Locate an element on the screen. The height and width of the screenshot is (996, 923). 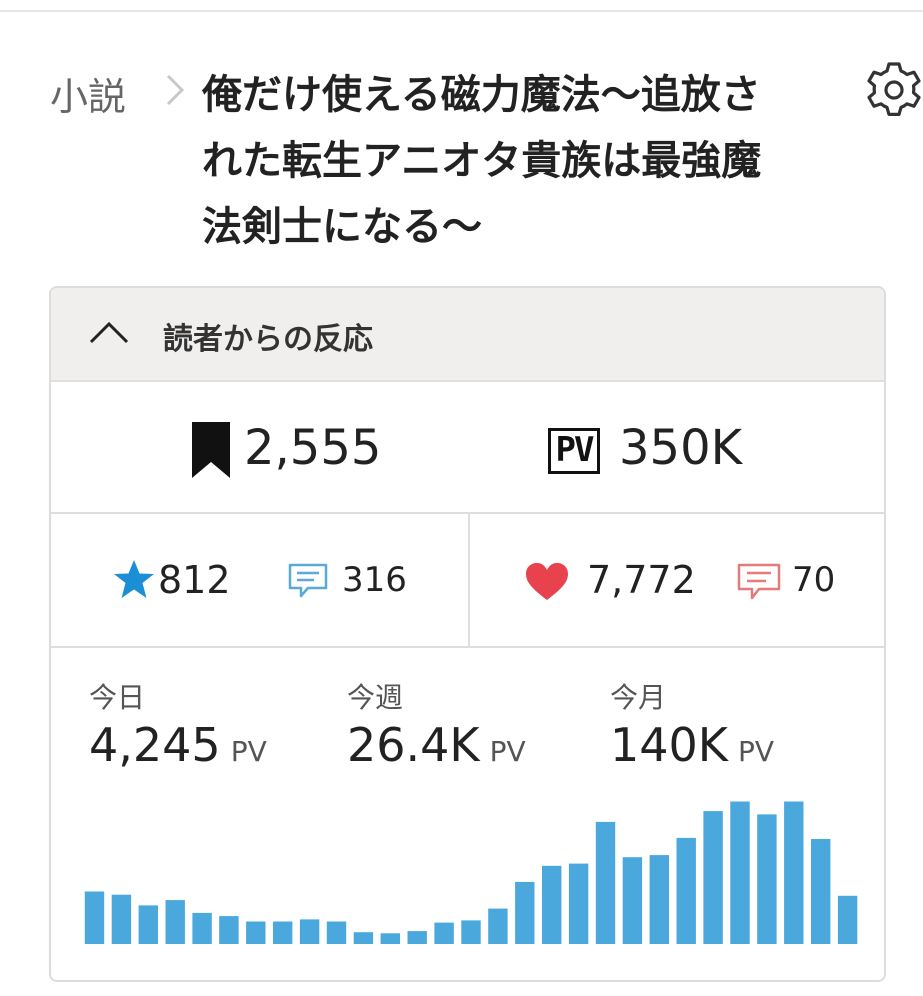
stat-value: 140K is located at coordinates (669, 745).